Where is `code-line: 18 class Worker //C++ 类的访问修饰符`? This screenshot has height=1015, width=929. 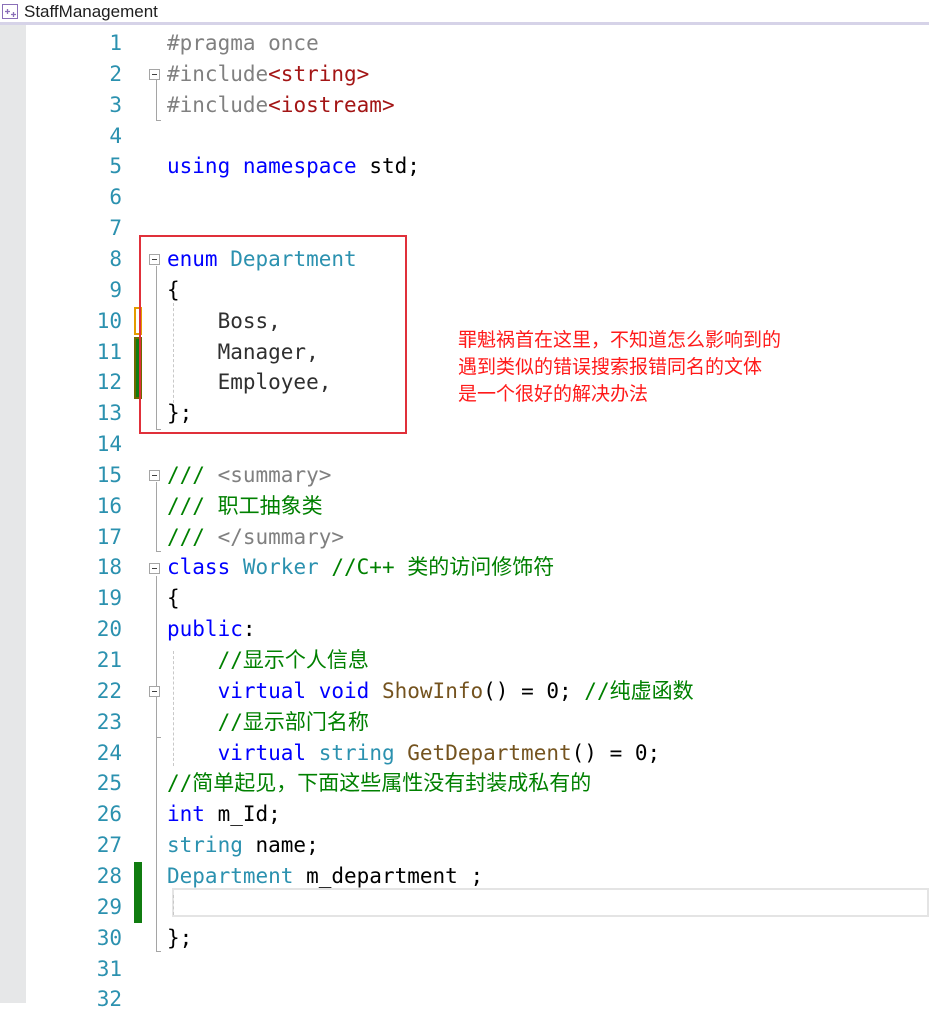 code-line: 18 class Worker //C++ 类的访问修饰符 is located at coordinates (477, 567).